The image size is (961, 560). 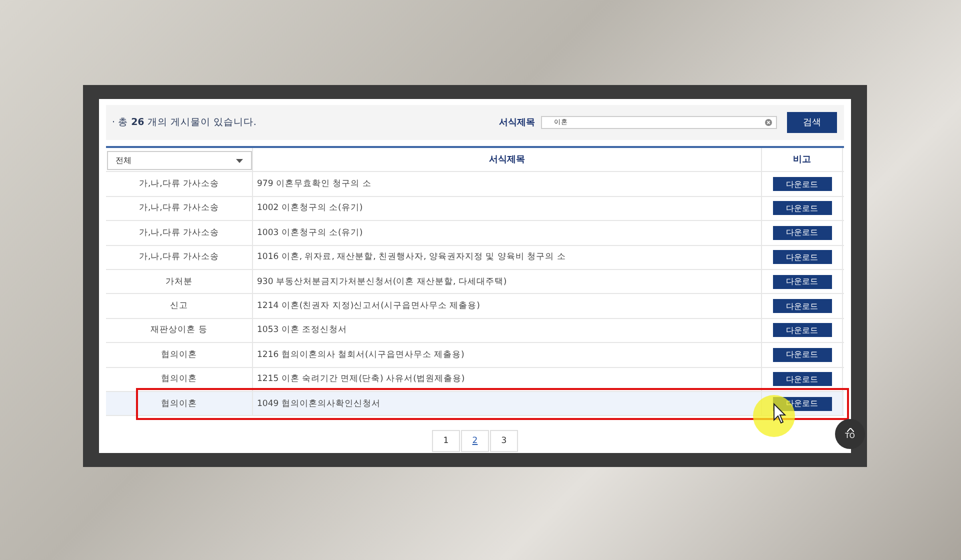 I want to click on table-cell: 1214 이혼(친권자 지정)신고서(시구읍면사무소 제출용), so click(x=368, y=306).